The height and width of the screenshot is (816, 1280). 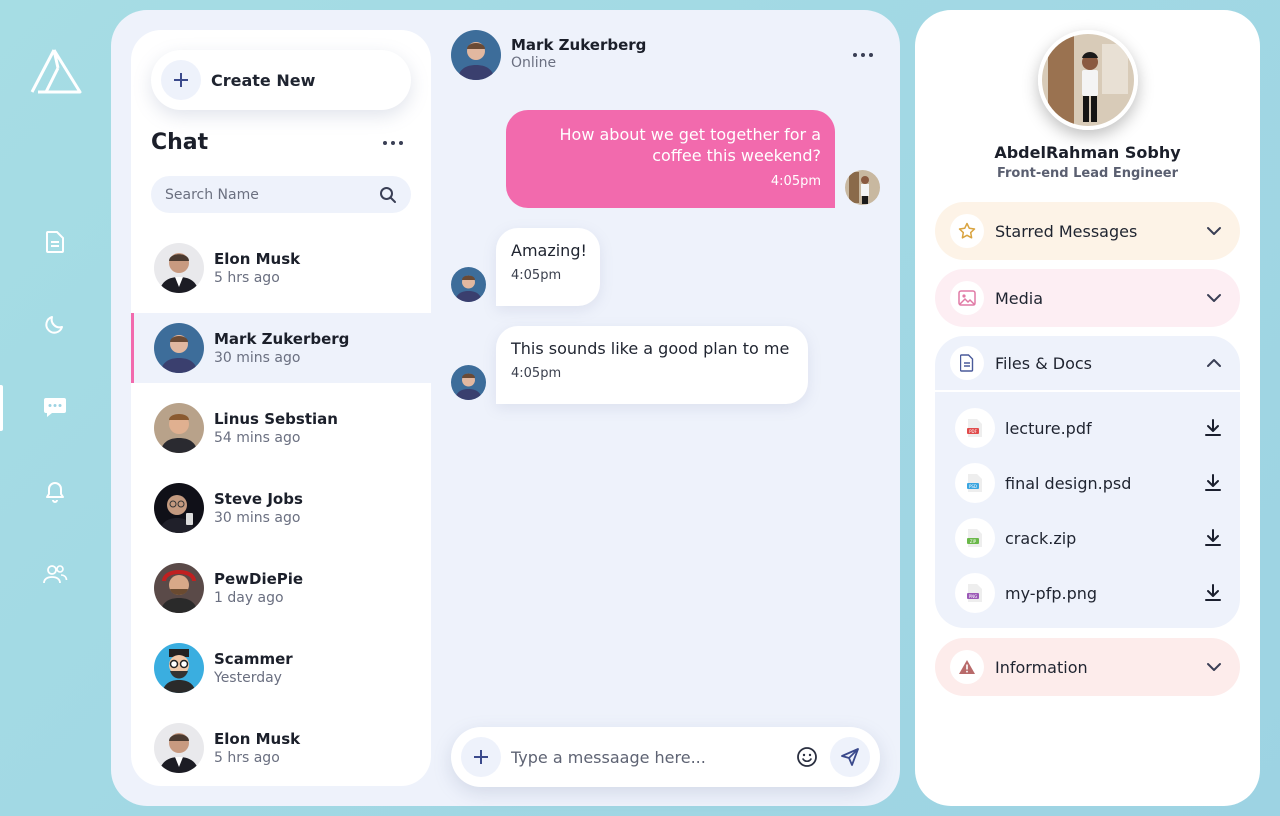 I want to click on pdf-file-icon: PDF, so click(x=975, y=428).